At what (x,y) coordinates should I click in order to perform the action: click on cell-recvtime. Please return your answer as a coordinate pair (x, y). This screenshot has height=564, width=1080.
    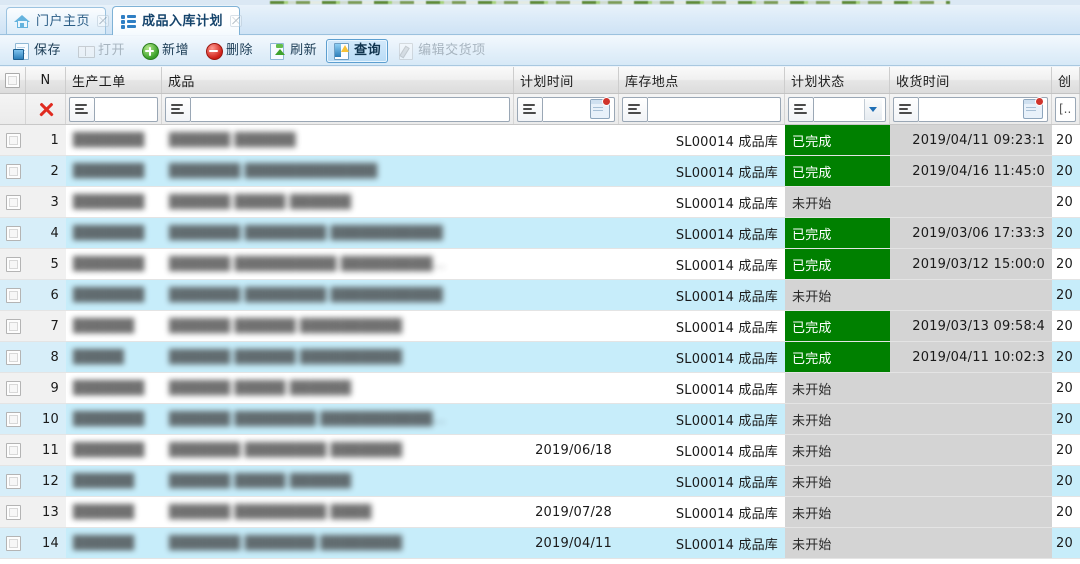
    Looking at the image, I should click on (971, 388).